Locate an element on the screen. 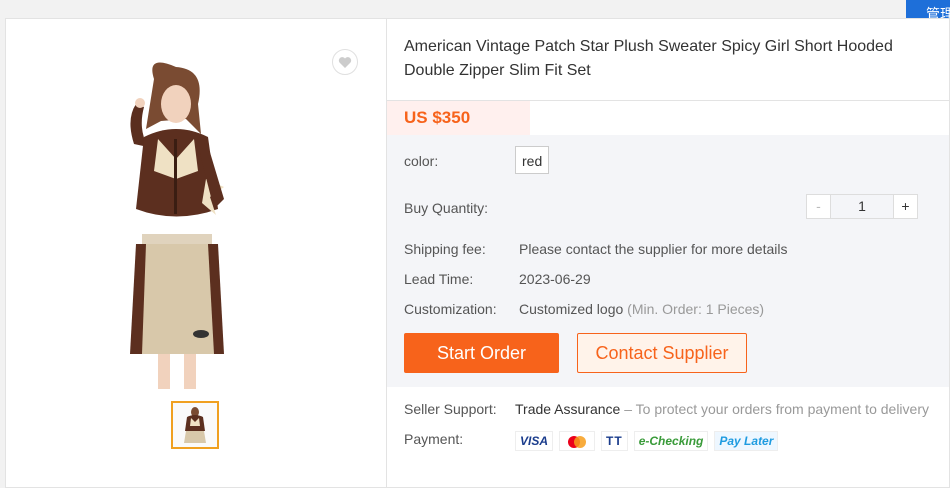  quantity-decrease-button: - is located at coordinates (818, 206).